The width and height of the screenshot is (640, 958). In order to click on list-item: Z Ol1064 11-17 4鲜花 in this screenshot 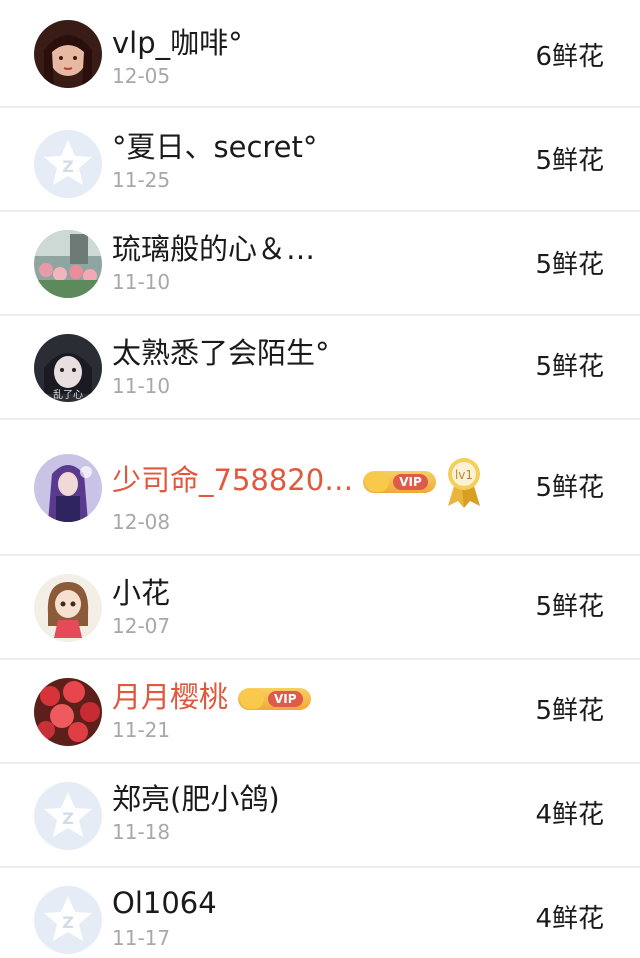, I will do `click(320, 913)`.